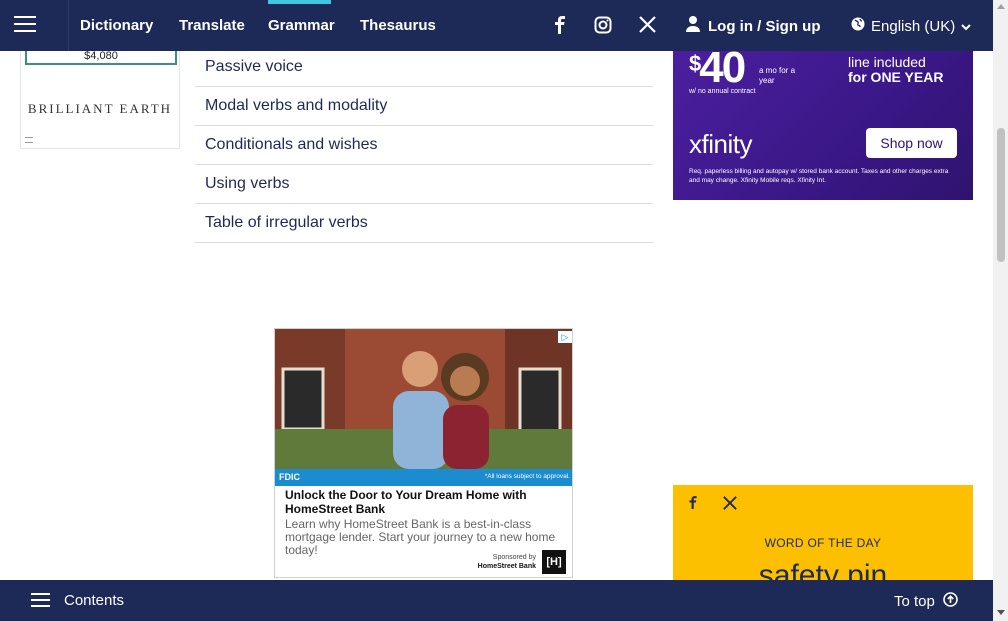  Describe the element at coordinates (603, 27) in the screenshot. I see `instagram-icon` at that location.